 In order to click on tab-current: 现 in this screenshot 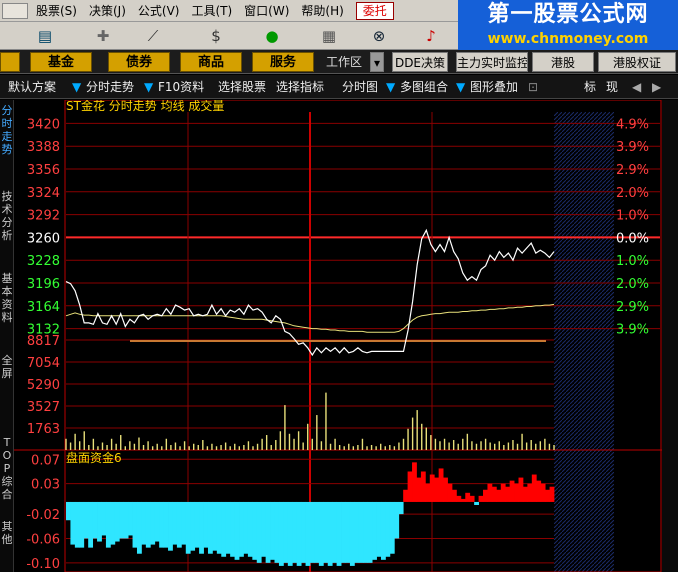, I will do `click(612, 87)`.